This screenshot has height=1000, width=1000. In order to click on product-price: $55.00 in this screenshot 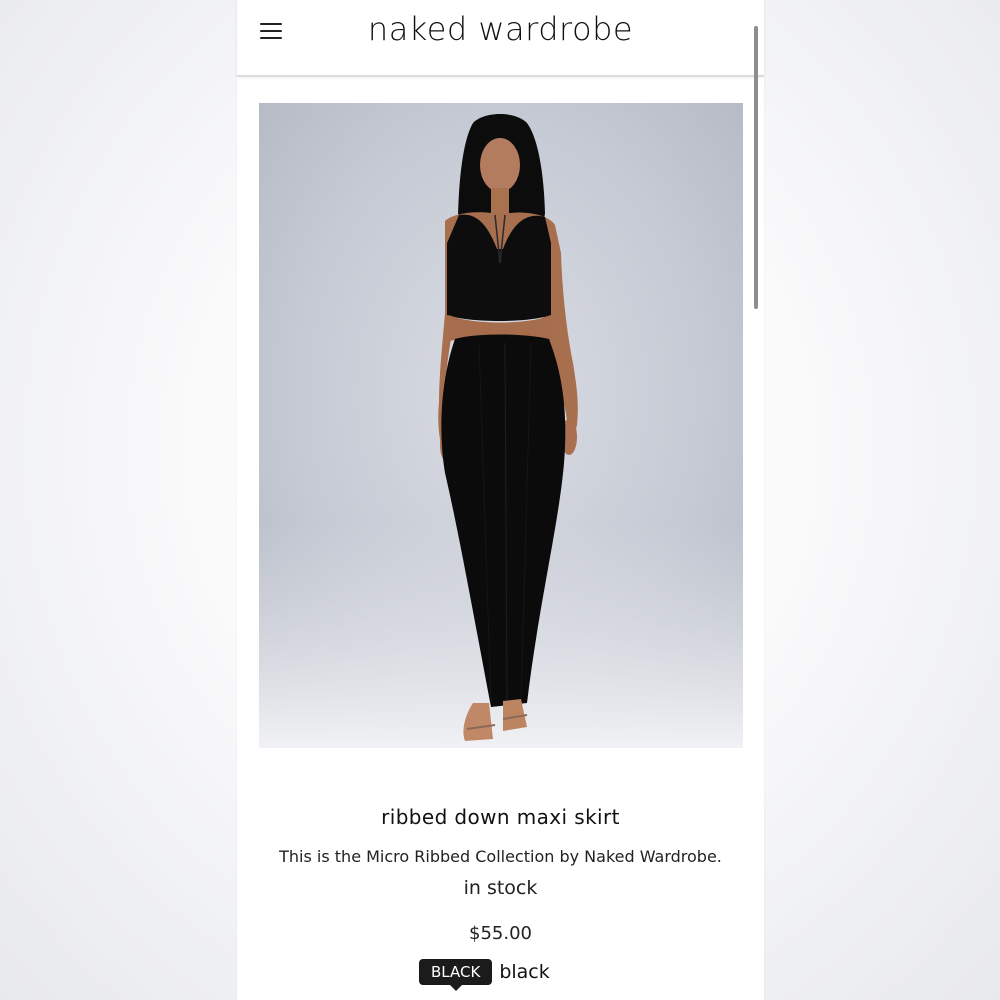, I will do `click(500, 933)`.